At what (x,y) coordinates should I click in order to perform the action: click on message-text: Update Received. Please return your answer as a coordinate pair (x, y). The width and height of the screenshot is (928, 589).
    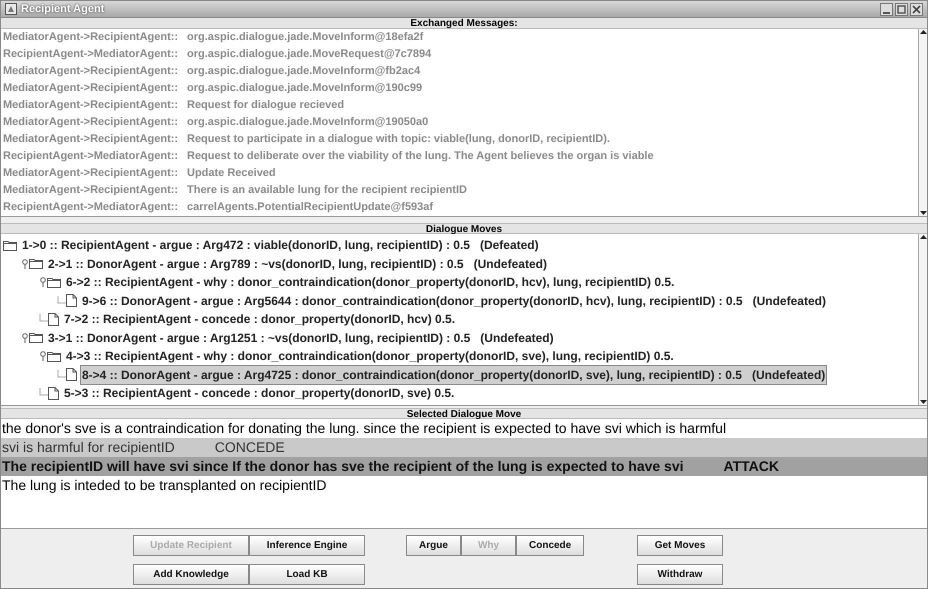
    Looking at the image, I should click on (231, 174).